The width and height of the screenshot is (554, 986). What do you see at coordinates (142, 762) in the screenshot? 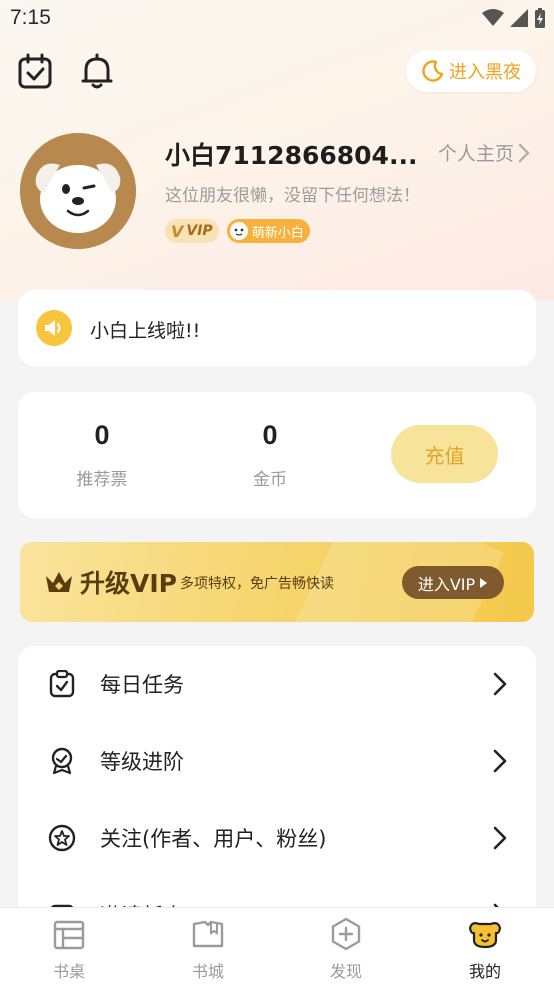
I see `menu-item-label: 等级进阶` at bounding box center [142, 762].